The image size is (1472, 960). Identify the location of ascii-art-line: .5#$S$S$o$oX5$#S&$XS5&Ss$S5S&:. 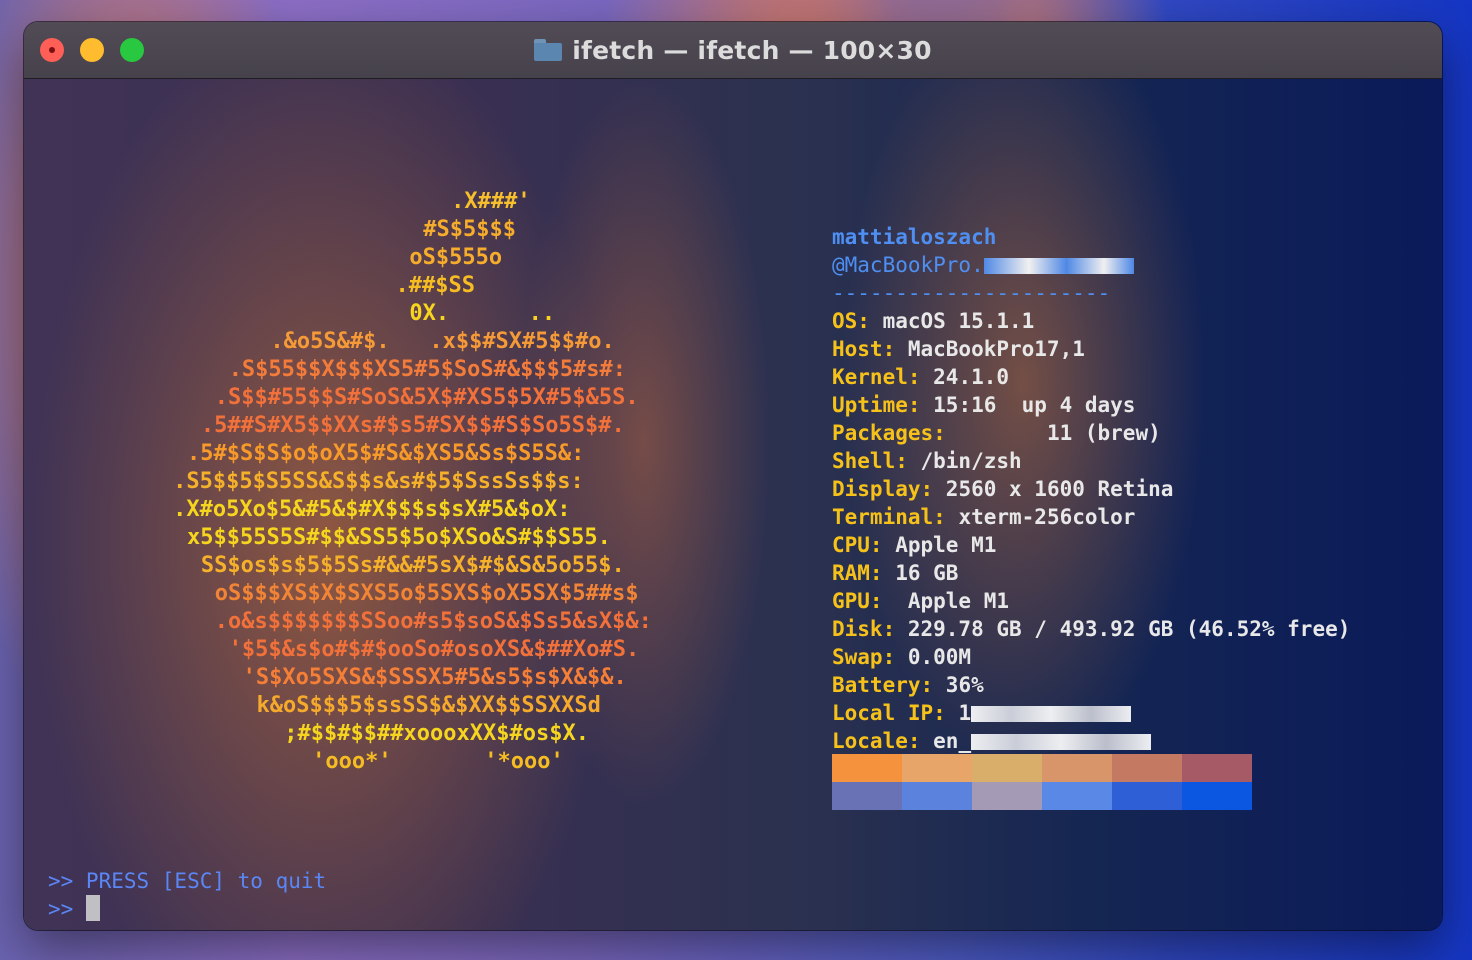
(386, 453).